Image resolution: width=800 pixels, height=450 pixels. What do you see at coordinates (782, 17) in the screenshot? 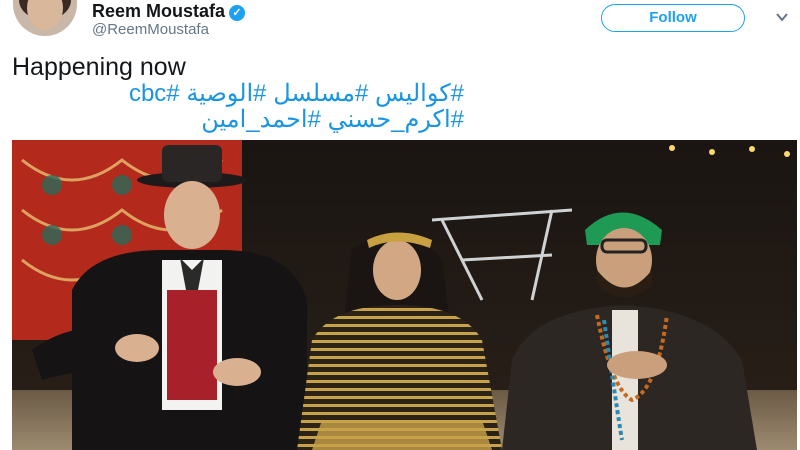
I see `chevron-down-icon` at bounding box center [782, 17].